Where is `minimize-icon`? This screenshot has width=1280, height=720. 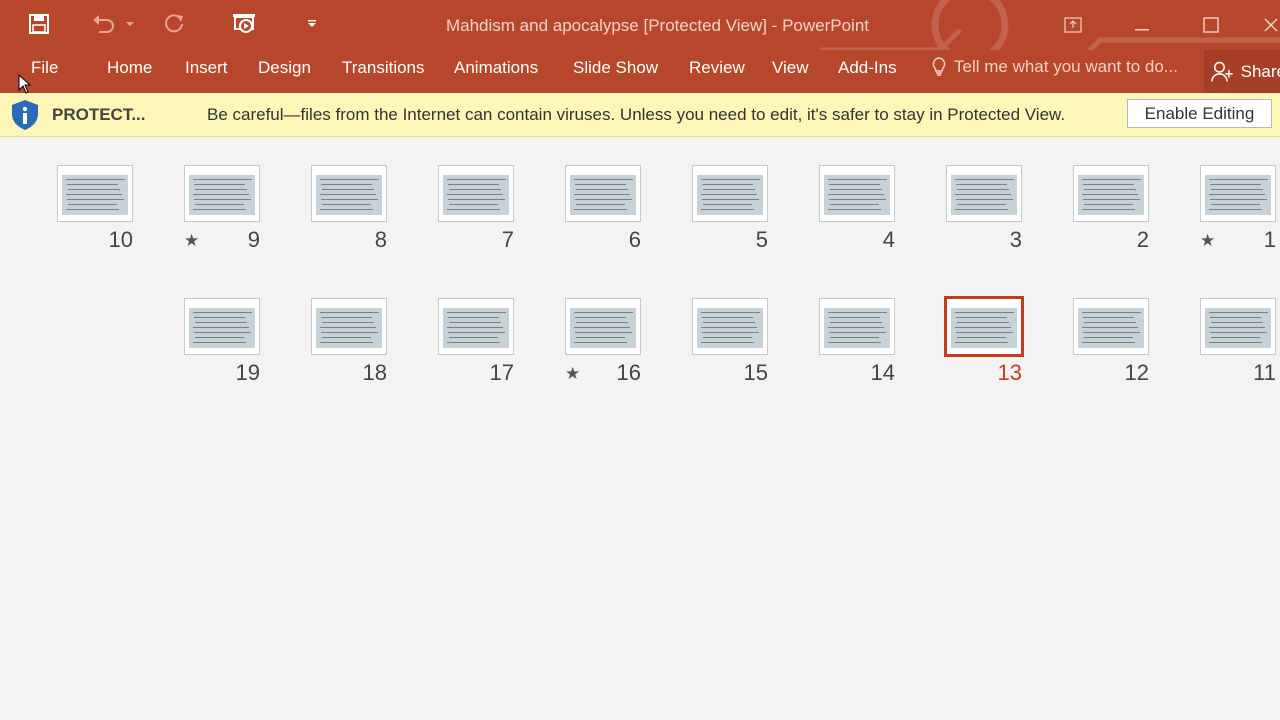
minimize-icon is located at coordinates (1141, 25).